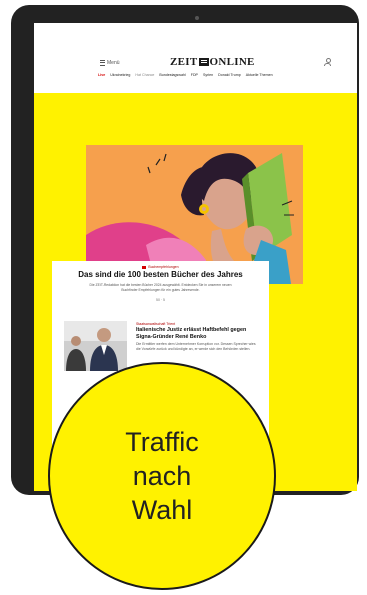 The height and width of the screenshot is (595, 367). What do you see at coordinates (208, 75) in the screenshot?
I see `nav-item: Syrien` at bounding box center [208, 75].